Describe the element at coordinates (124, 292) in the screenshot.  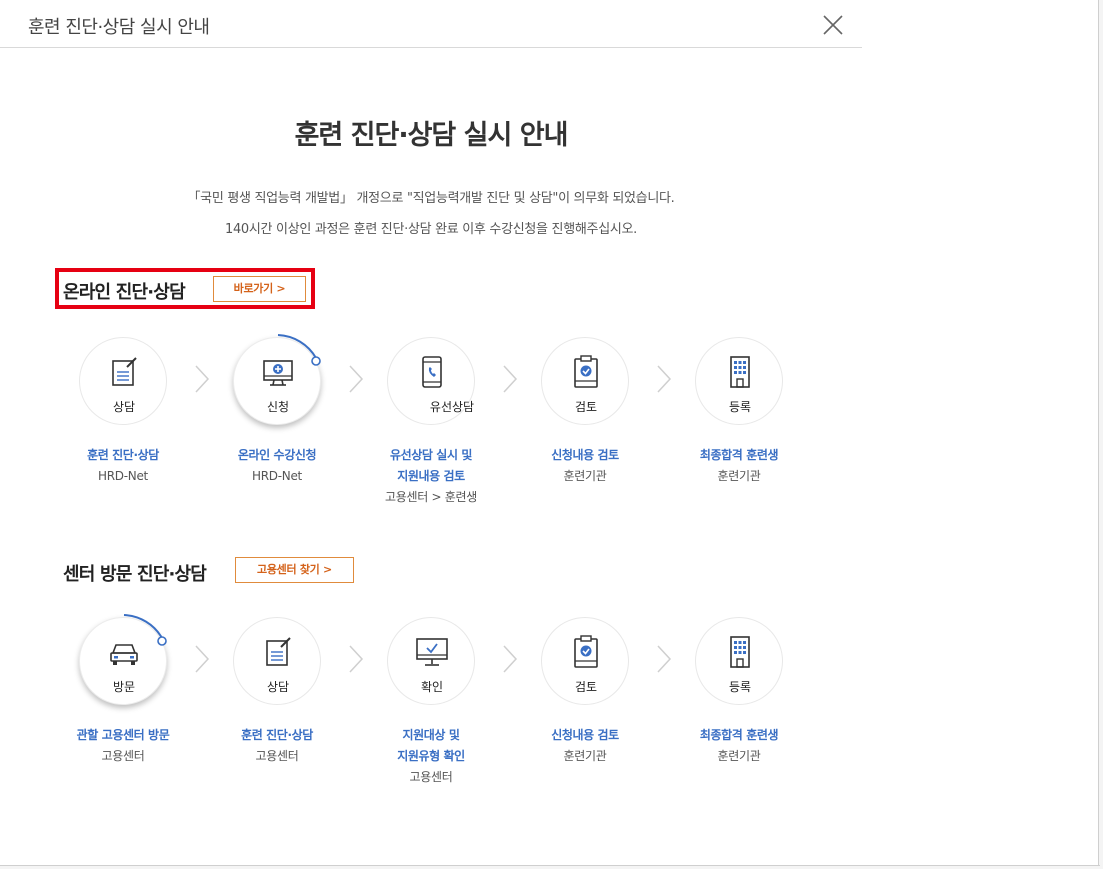
I see `online-section-title: 온라인 진단·상담` at that location.